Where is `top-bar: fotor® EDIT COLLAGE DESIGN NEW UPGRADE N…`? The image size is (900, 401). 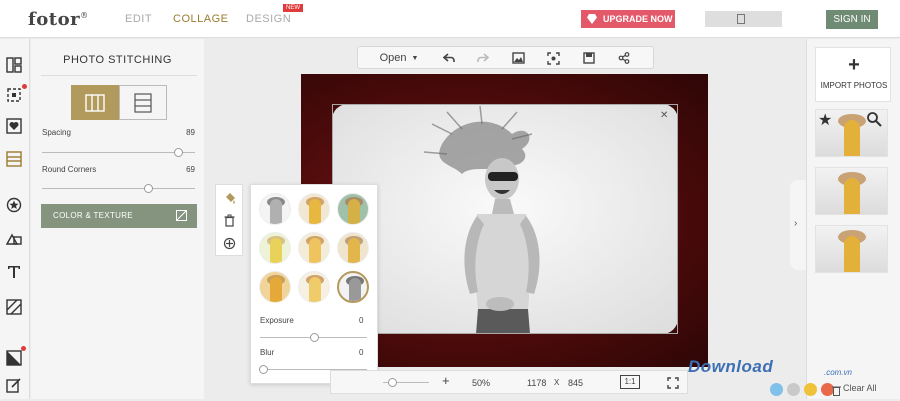 top-bar: fotor® EDIT COLLAGE DESIGN NEW UPGRADE N… is located at coordinates (450, 19).